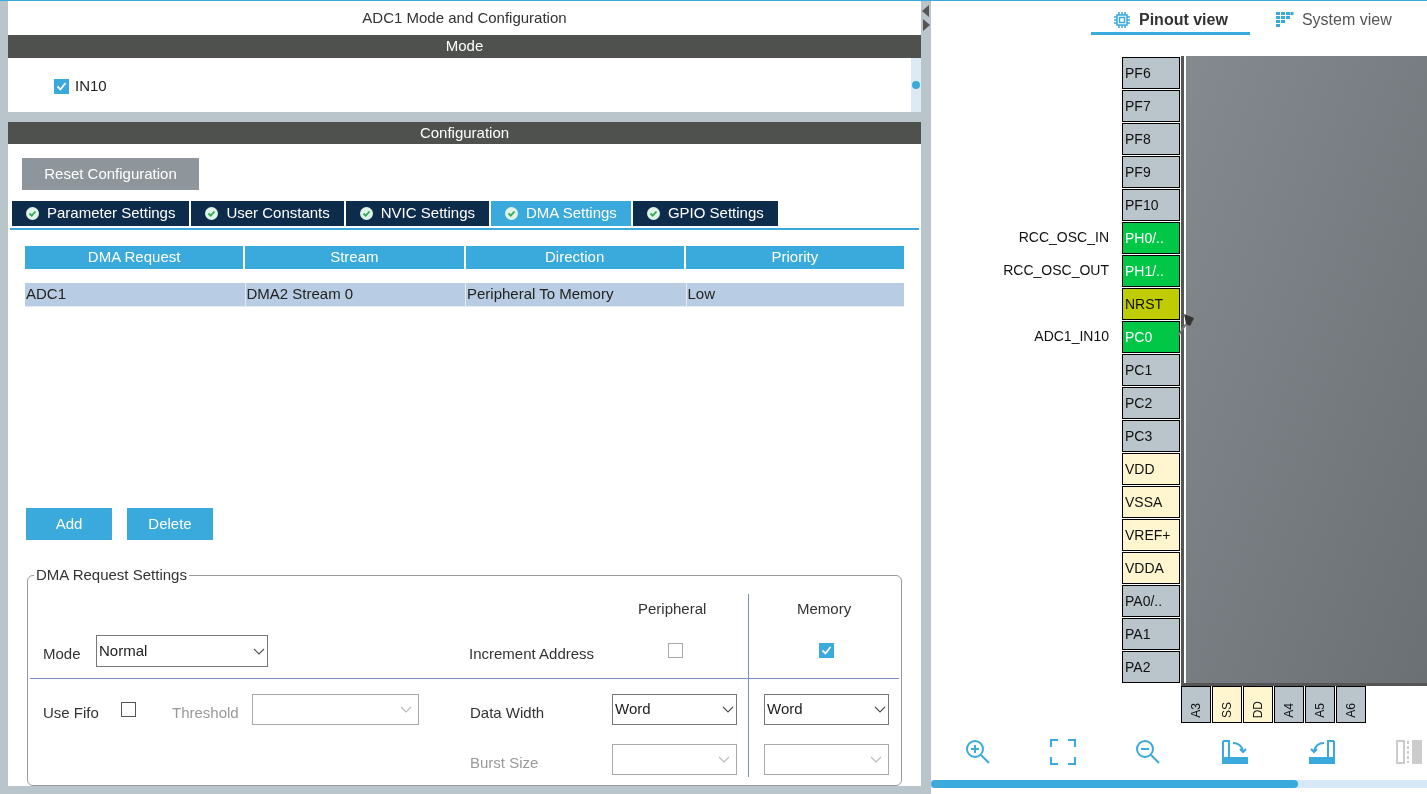 The image size is (1427, 794). Describe the element at coordinates (1151, 435) in the screenshot. I see `pin: PC3` at that location.